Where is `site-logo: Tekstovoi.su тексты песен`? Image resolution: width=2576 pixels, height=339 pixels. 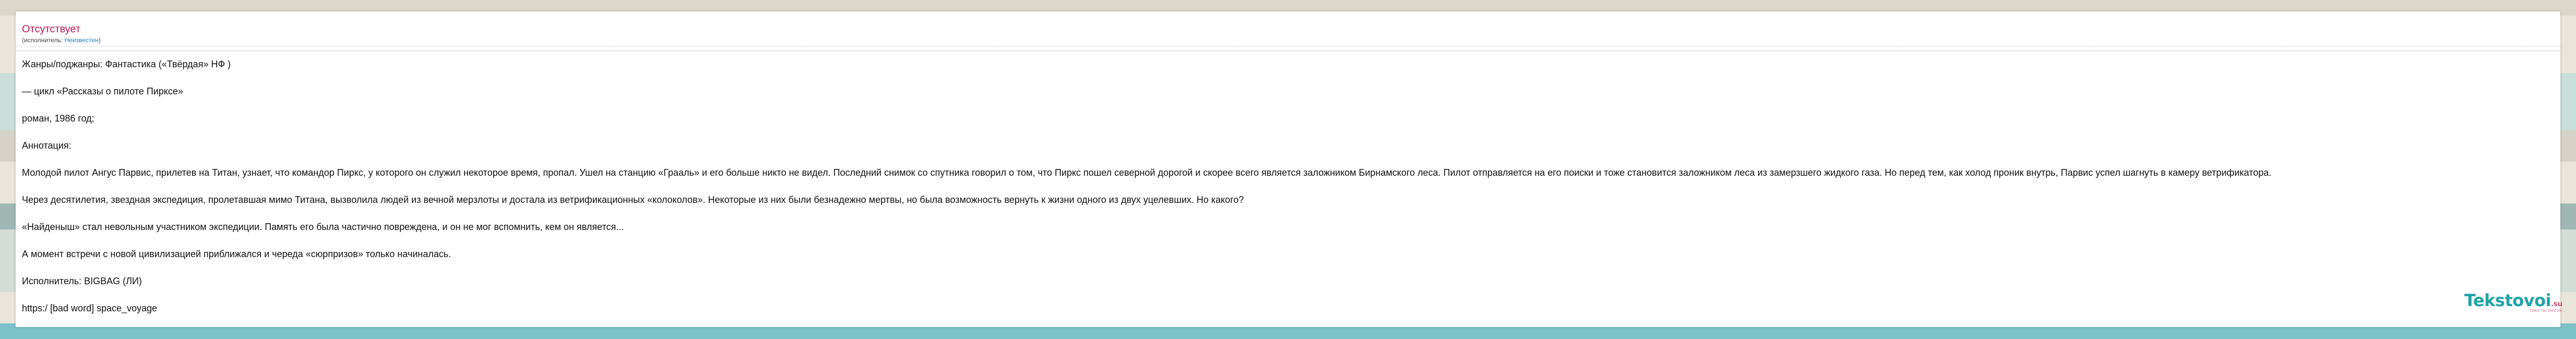
site-logo: Tekstovoi.su тексты песен is located at coordinates (2513, 301).